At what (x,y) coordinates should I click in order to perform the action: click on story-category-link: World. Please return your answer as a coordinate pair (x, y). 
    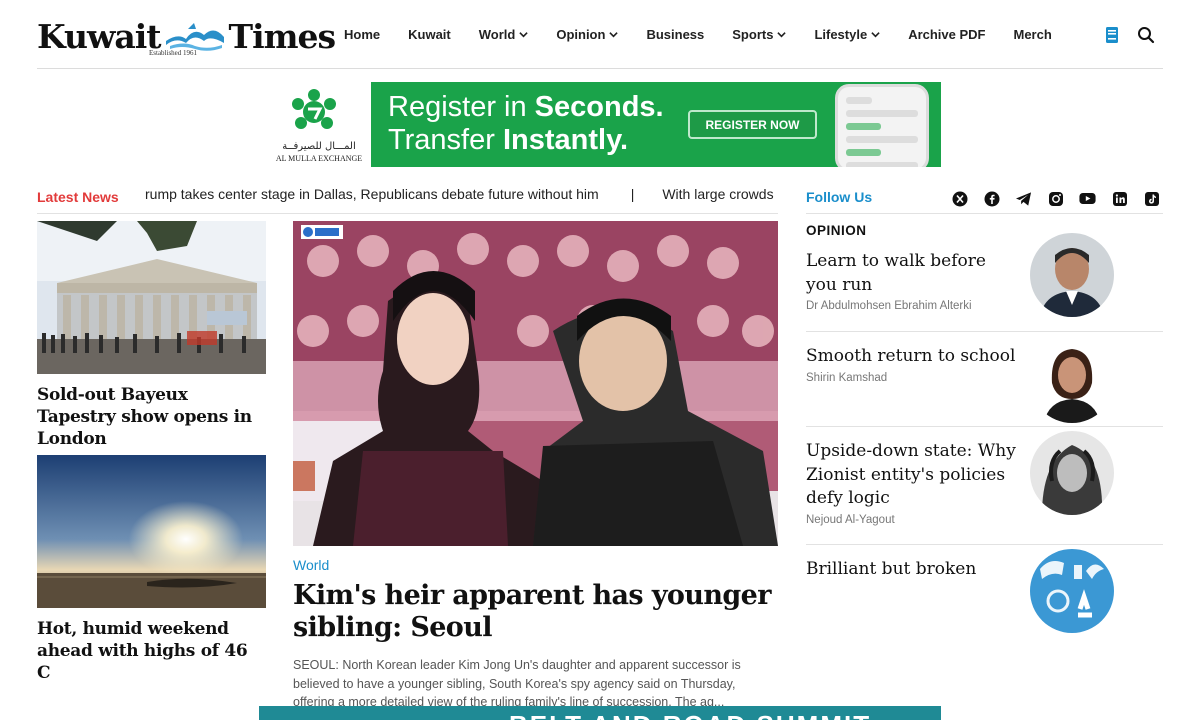
    Looking at the image, I should click on (535, 565).